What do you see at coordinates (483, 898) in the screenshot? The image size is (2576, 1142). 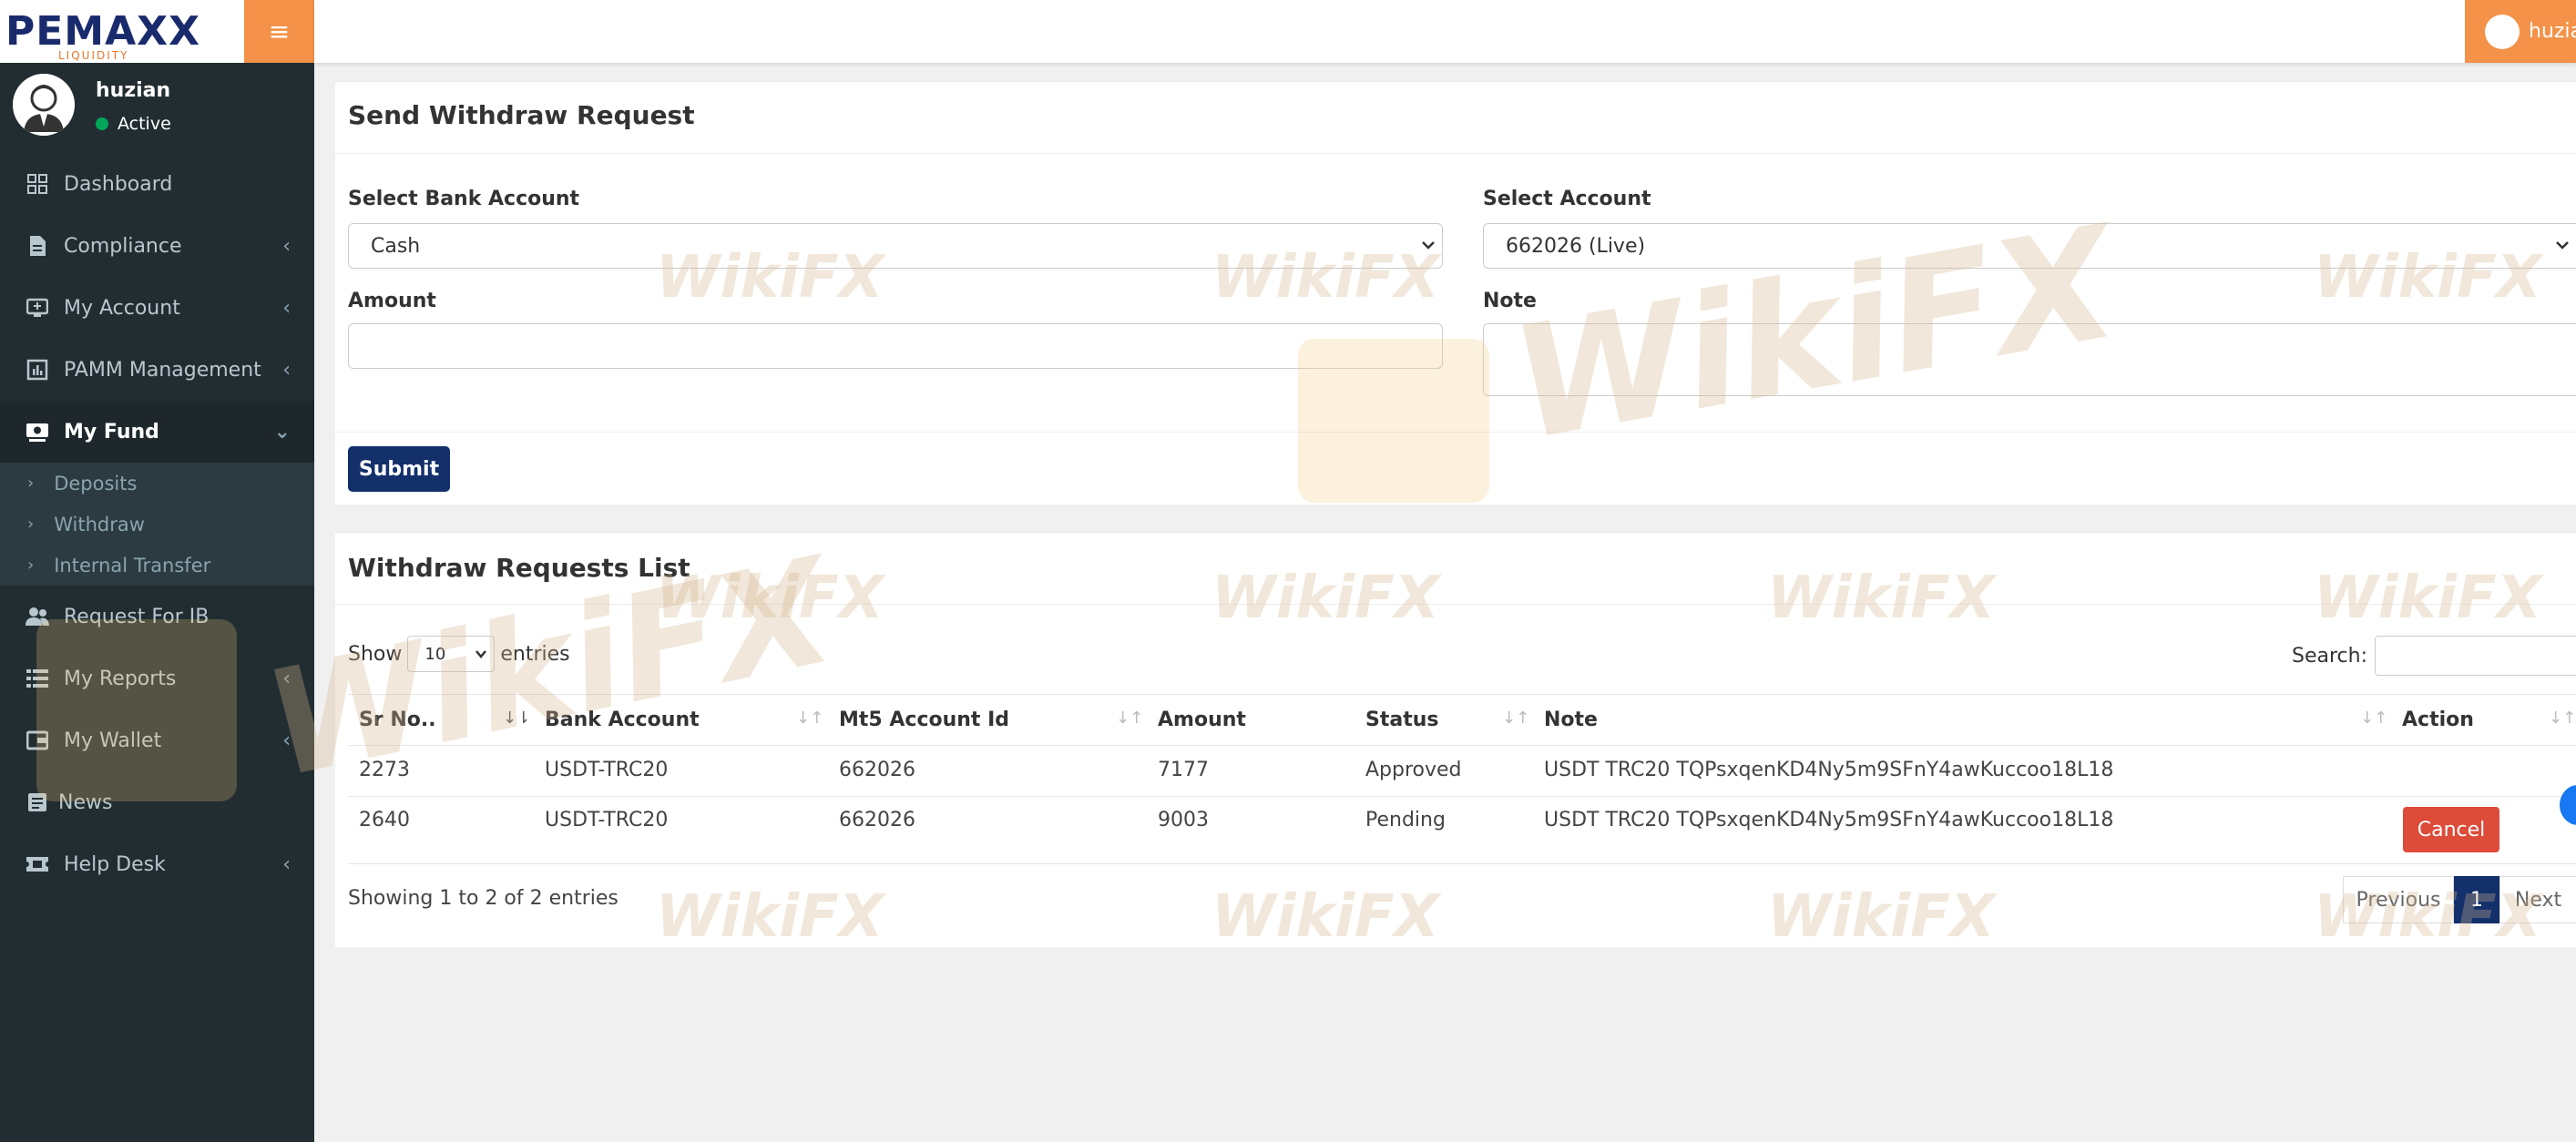 I see `table-info: Showing 1 to 2 of 2 entries` at bounding box center [483, 898].